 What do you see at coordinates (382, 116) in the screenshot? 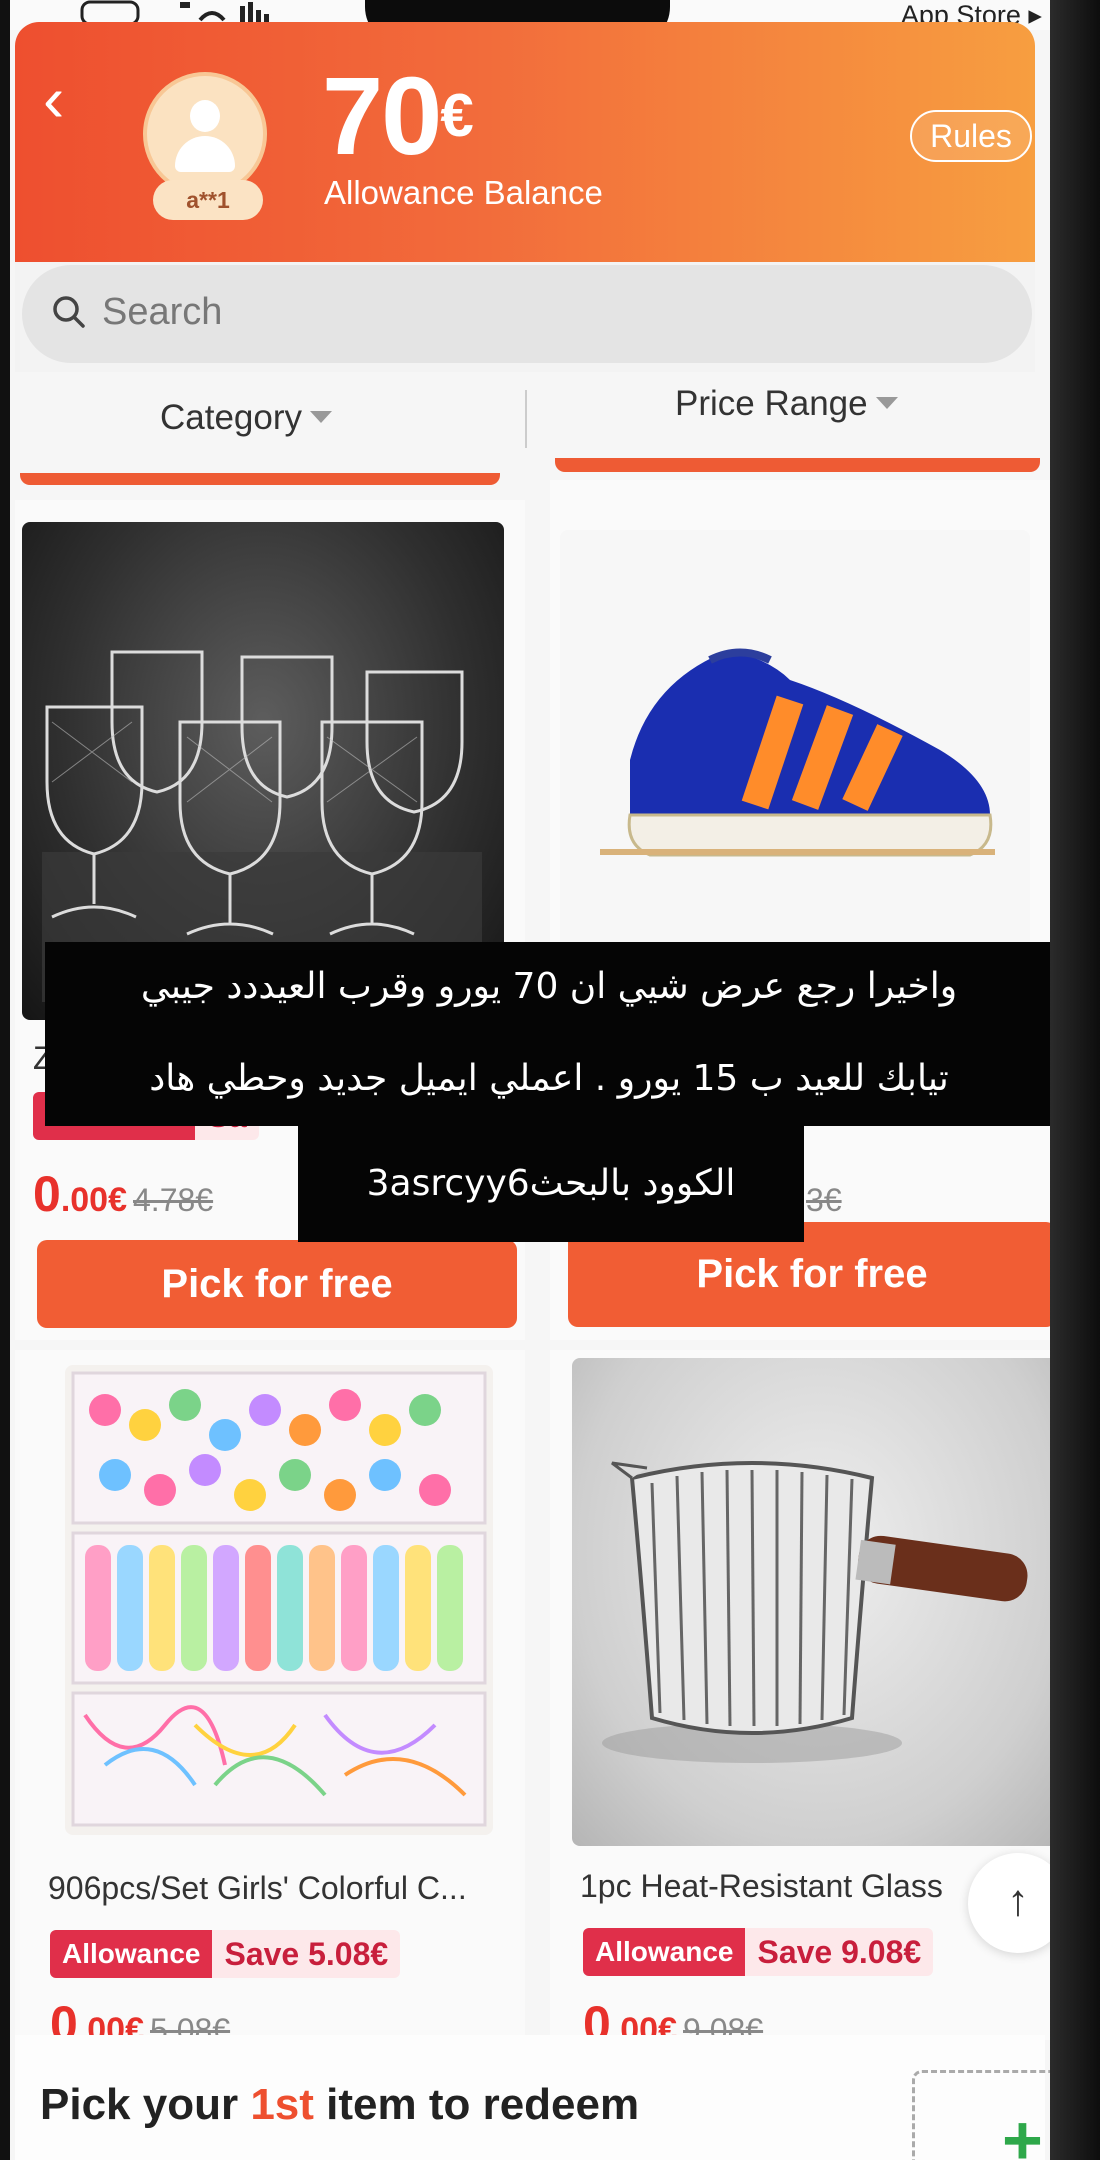
I see `balance-value: 70` at bounding box center [382, 116].